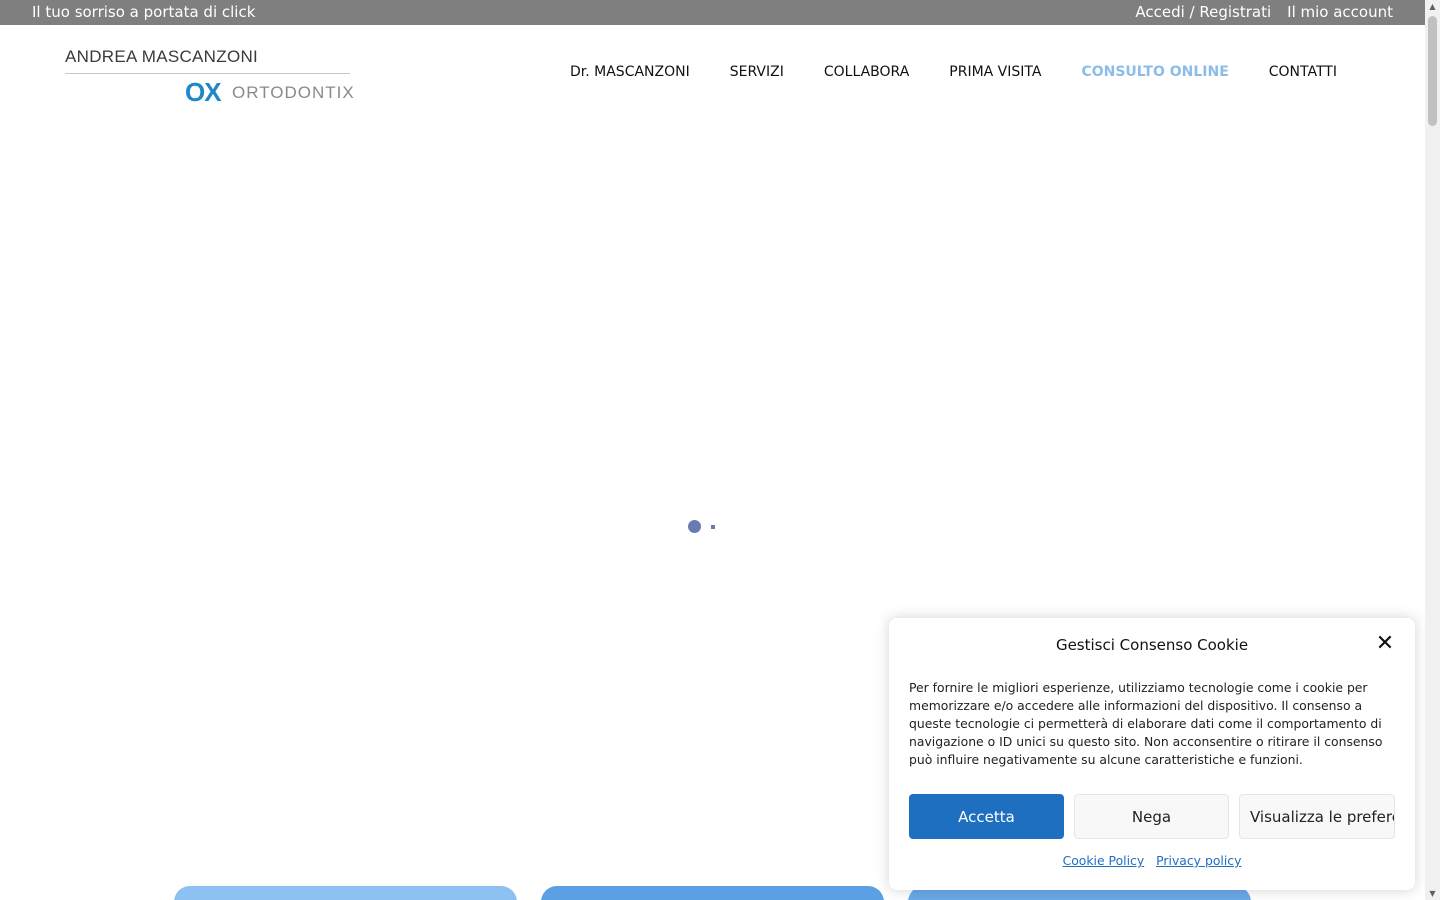  What do you see at coordinates (630, 72) in the screenshot?
I see `nav-item-dr-mascanzoni: Dr. MASCANZONI` at bounding box center [630, 72].